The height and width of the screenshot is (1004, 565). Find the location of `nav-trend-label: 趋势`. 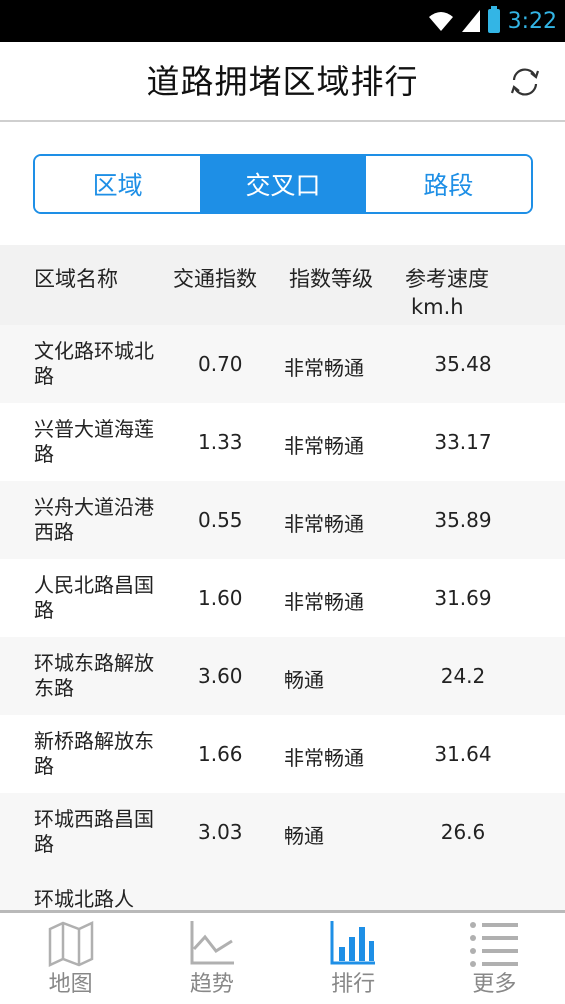

nav-trend-label: 趋势 is located at coordinates (211, 984).